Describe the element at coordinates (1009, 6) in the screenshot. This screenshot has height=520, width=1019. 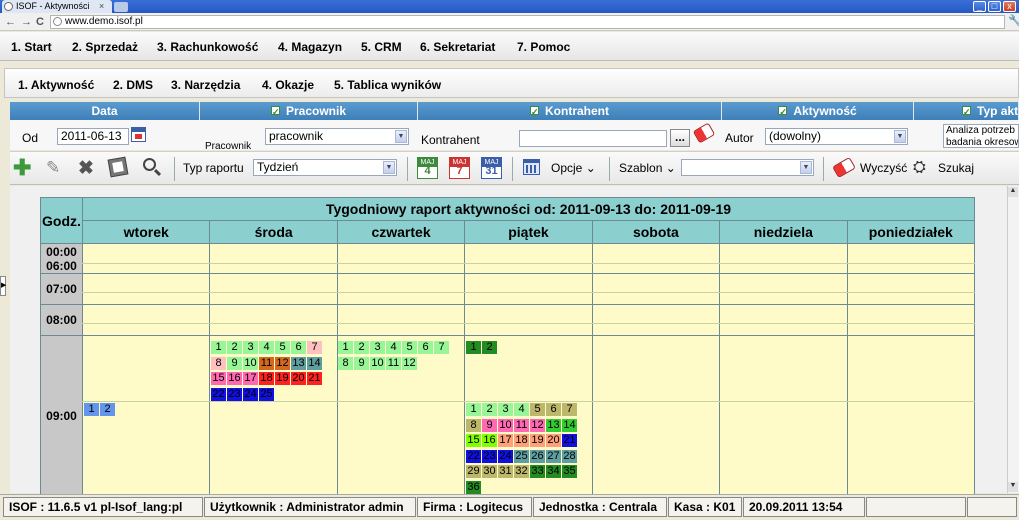
I see `close-window-button: x` at that location.